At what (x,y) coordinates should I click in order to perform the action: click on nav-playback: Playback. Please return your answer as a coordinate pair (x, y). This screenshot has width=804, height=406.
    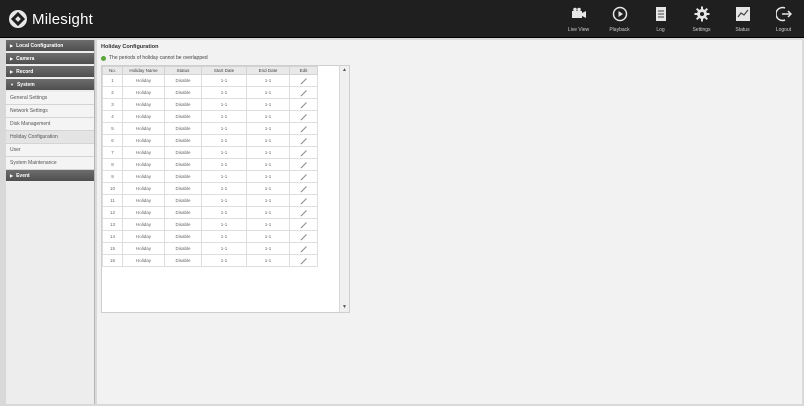
    Looking at the image, I should click on (619, 19).